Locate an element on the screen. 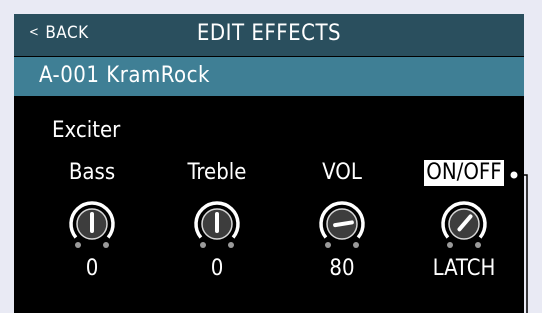  param-label: VOL is located at coordinates (342, 172).